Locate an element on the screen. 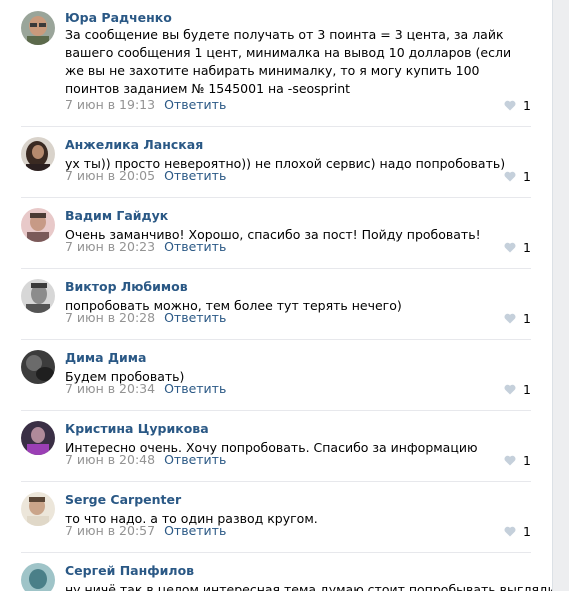 The image size is (569, 591). comment-meta: 7 июн в 20:57 Ответить is located at coordinates (145, 530).